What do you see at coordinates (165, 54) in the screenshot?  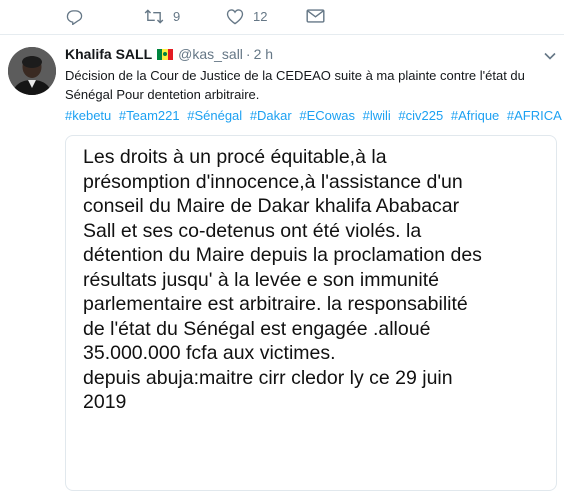 I see `senegal-flag-icon` at bounding box center [165, 54].